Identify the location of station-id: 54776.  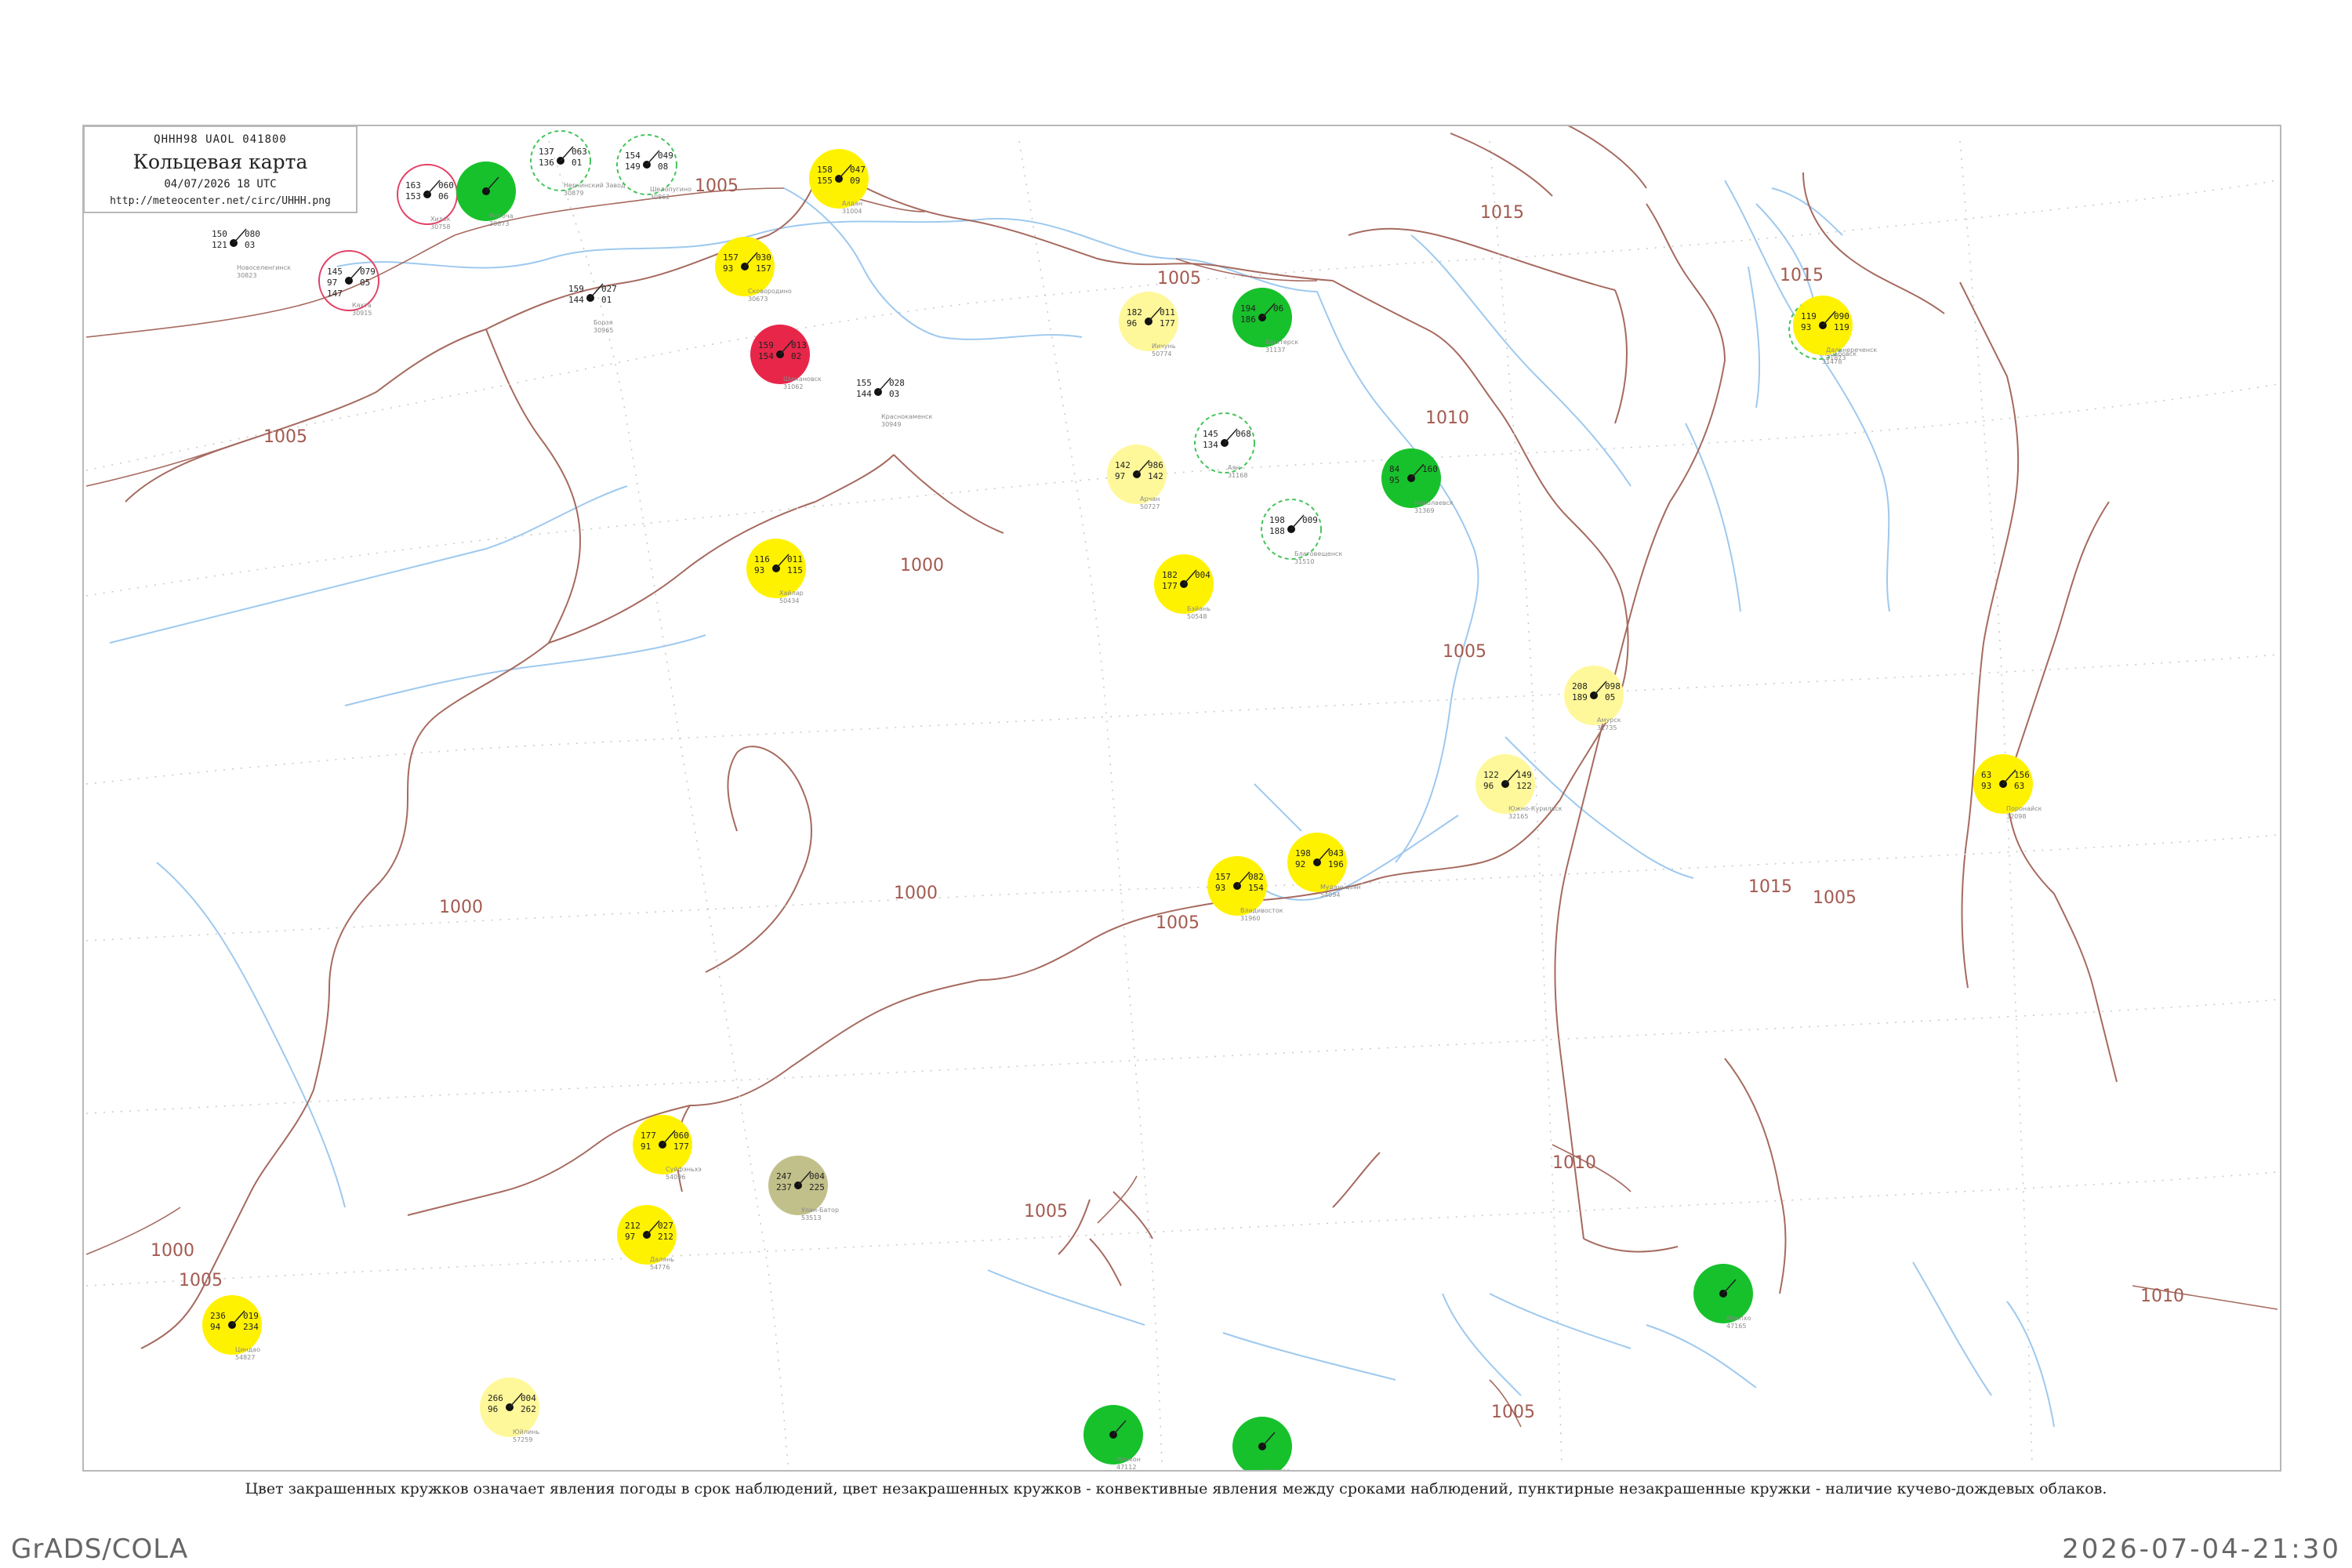
(660, 1267).